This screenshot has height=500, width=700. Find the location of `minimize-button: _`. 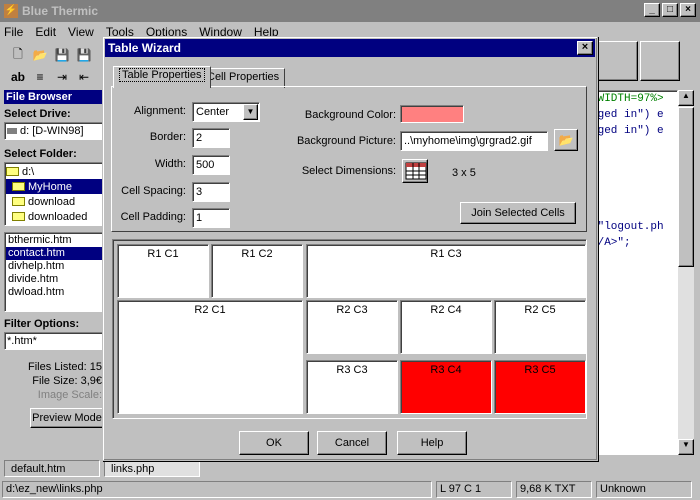

minimize-button: _ is located at coordinates (652, 10).